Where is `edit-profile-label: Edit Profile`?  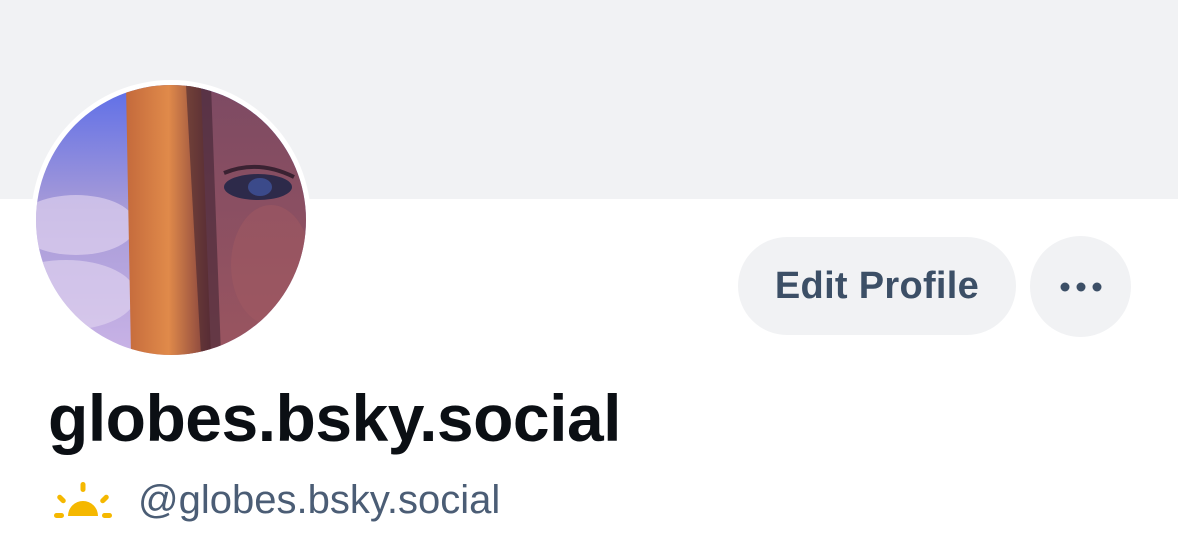
edit-profile-label: Edit Profile is located at coordinates (877, 285).